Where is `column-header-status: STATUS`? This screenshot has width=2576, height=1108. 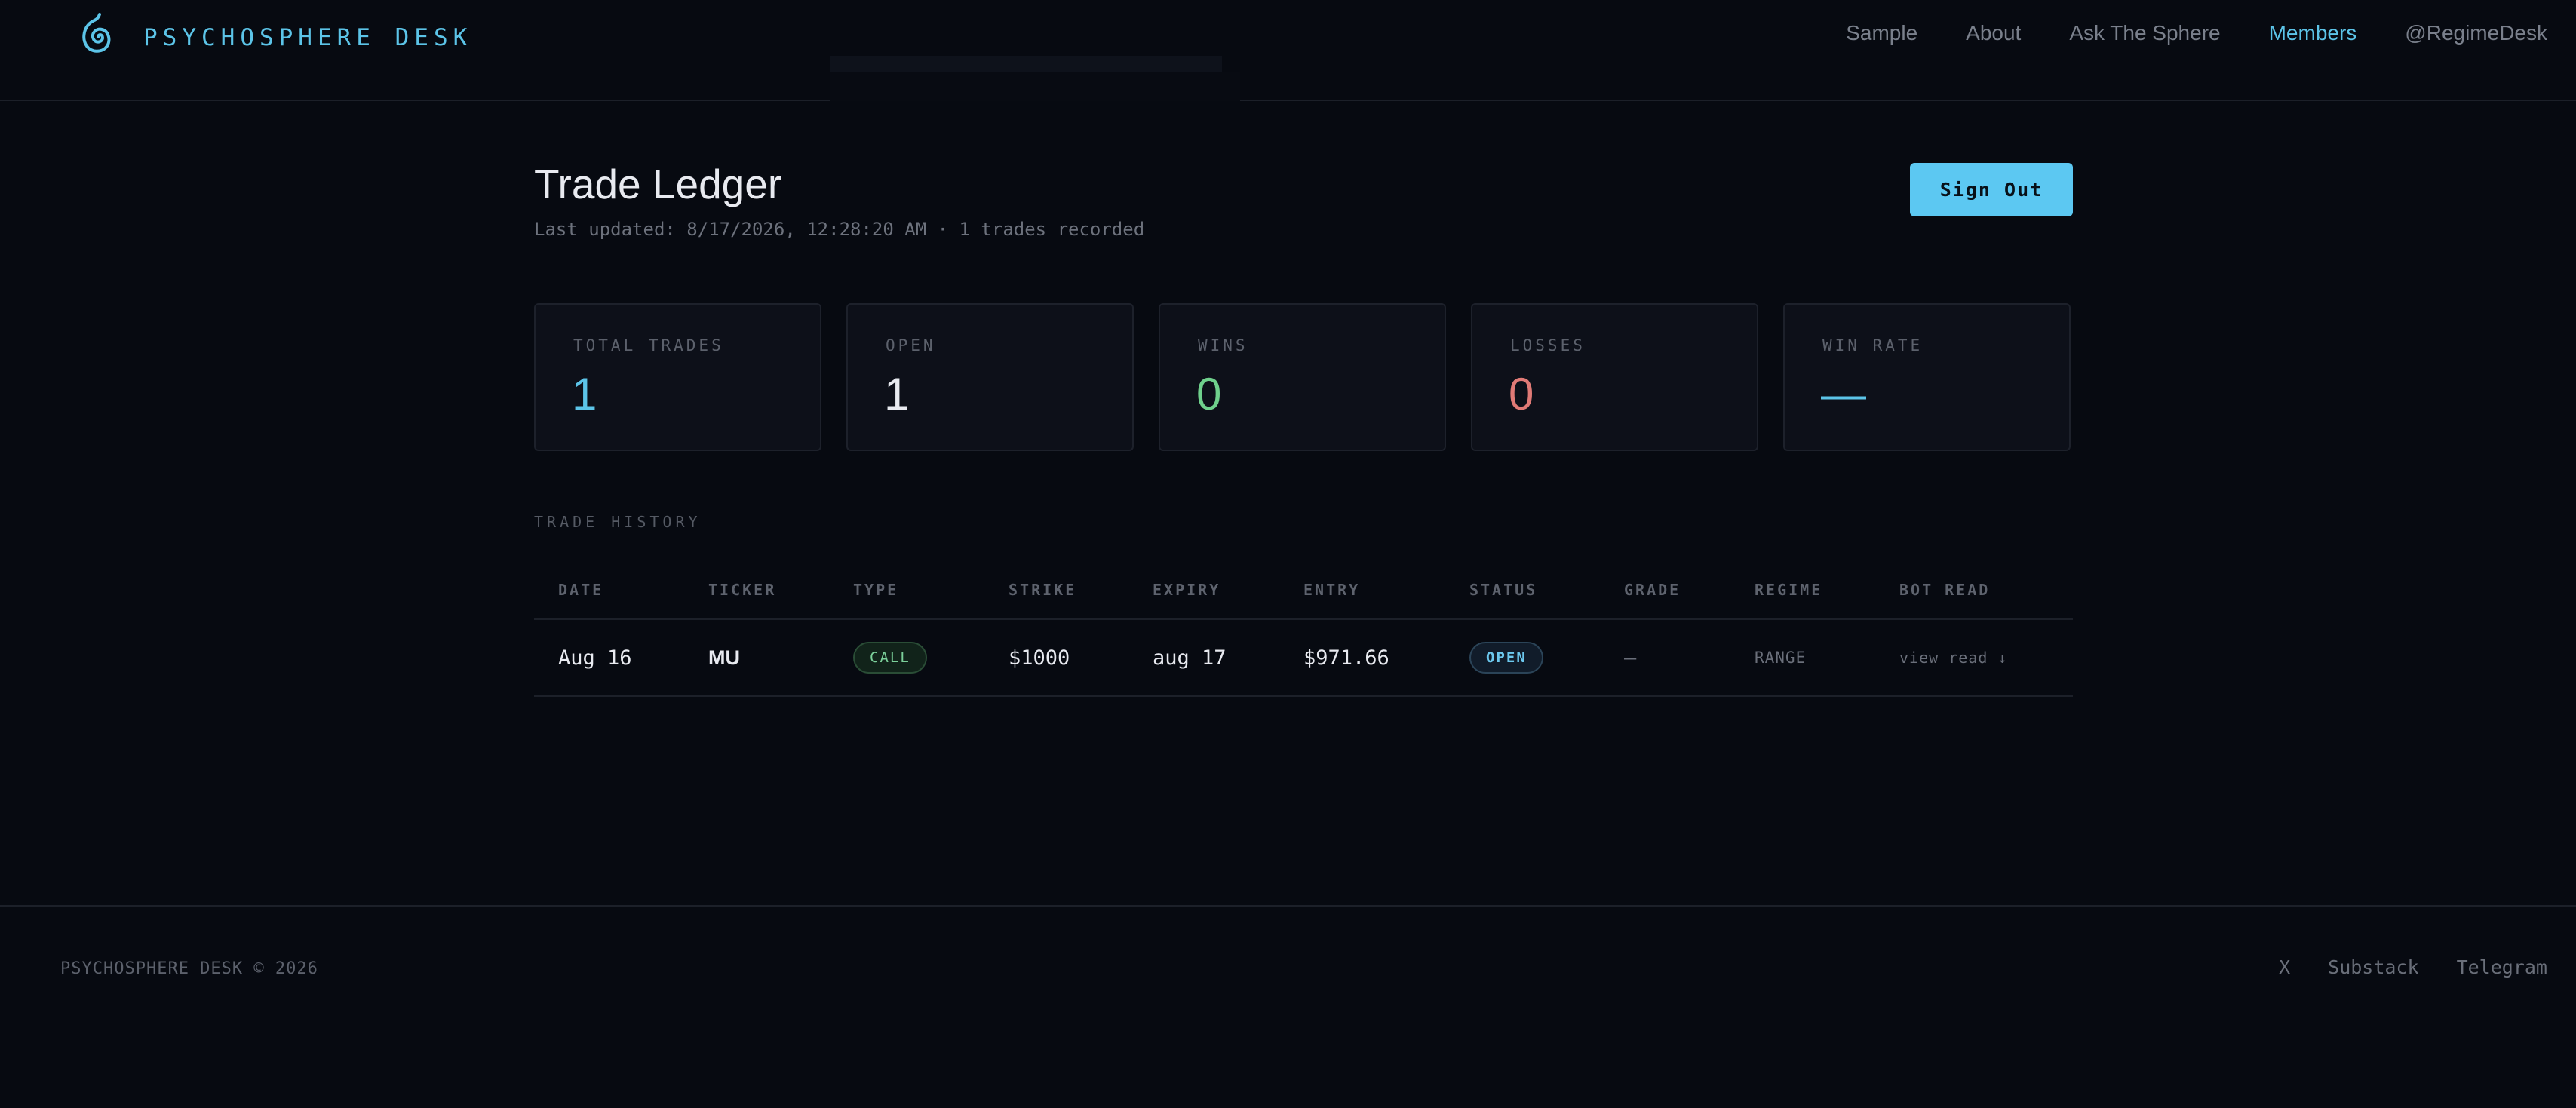
column-header-status: STATUS is located at coordinates (1503, 590).